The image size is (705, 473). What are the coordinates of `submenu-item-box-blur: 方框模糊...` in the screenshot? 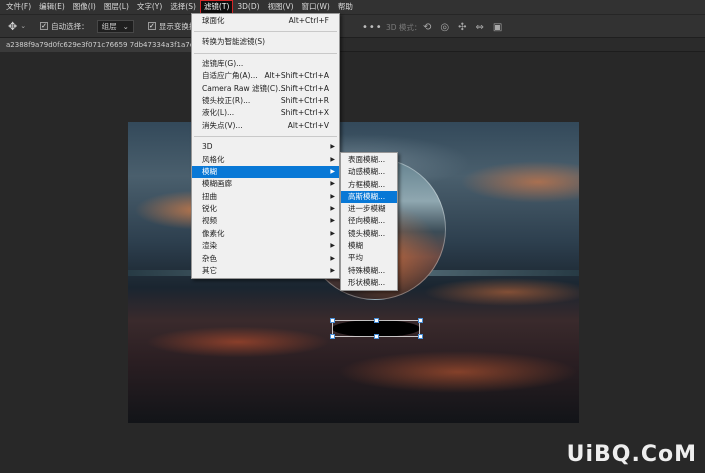 It's located at (369, 185).